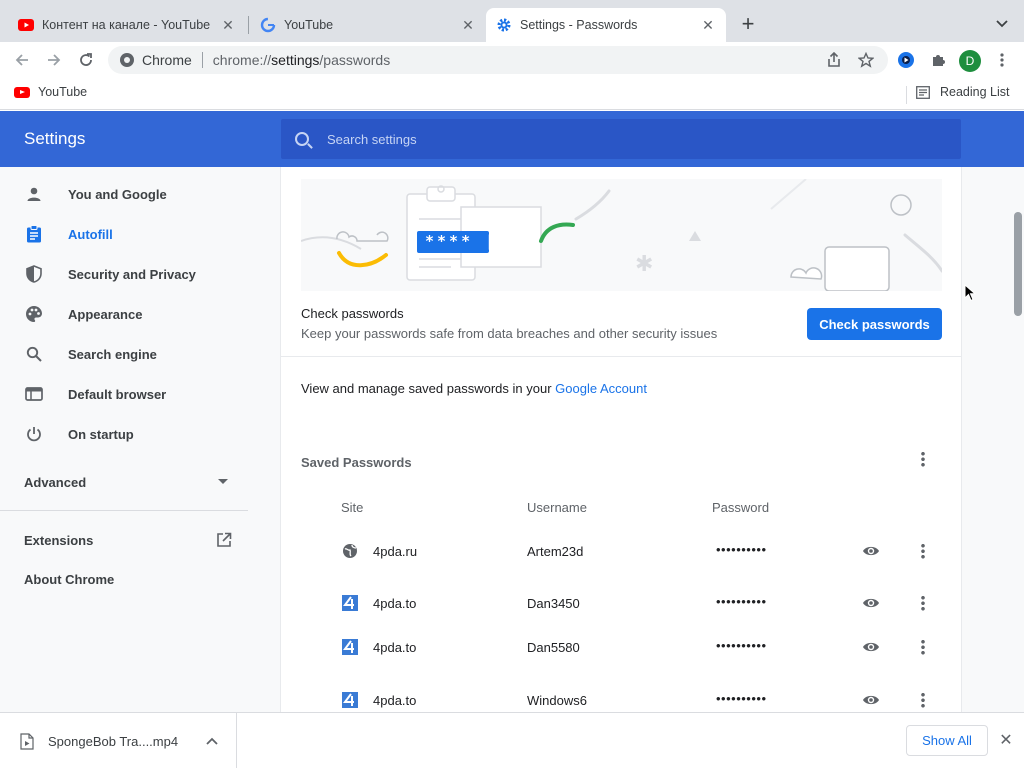 This screenshot has height=768, width=1024. I want to click on video-file-icon, so click(27, 741).